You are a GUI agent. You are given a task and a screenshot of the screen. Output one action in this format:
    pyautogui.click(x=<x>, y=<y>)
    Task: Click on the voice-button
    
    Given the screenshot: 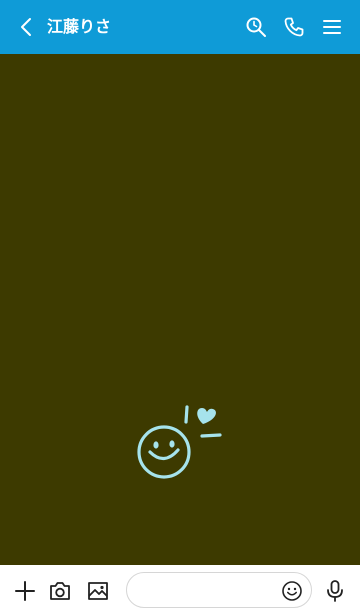 What is the action you would take?
    pyautogui.click(x=335, y=591)
    